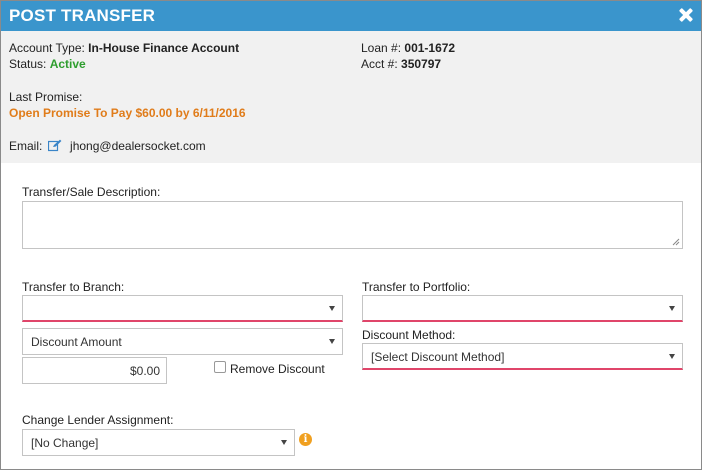  Describe the element at coordinates (67, 64) in the screenshot. I see `status-value: Active` at that location.